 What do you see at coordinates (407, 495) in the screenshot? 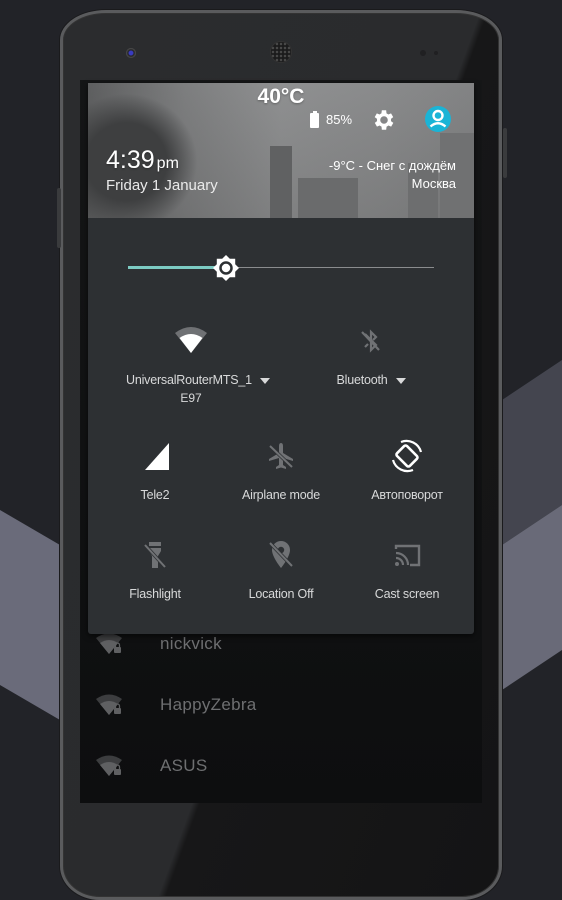
I see `tile-label: Автоповорот` at bounding box center [407, 495].